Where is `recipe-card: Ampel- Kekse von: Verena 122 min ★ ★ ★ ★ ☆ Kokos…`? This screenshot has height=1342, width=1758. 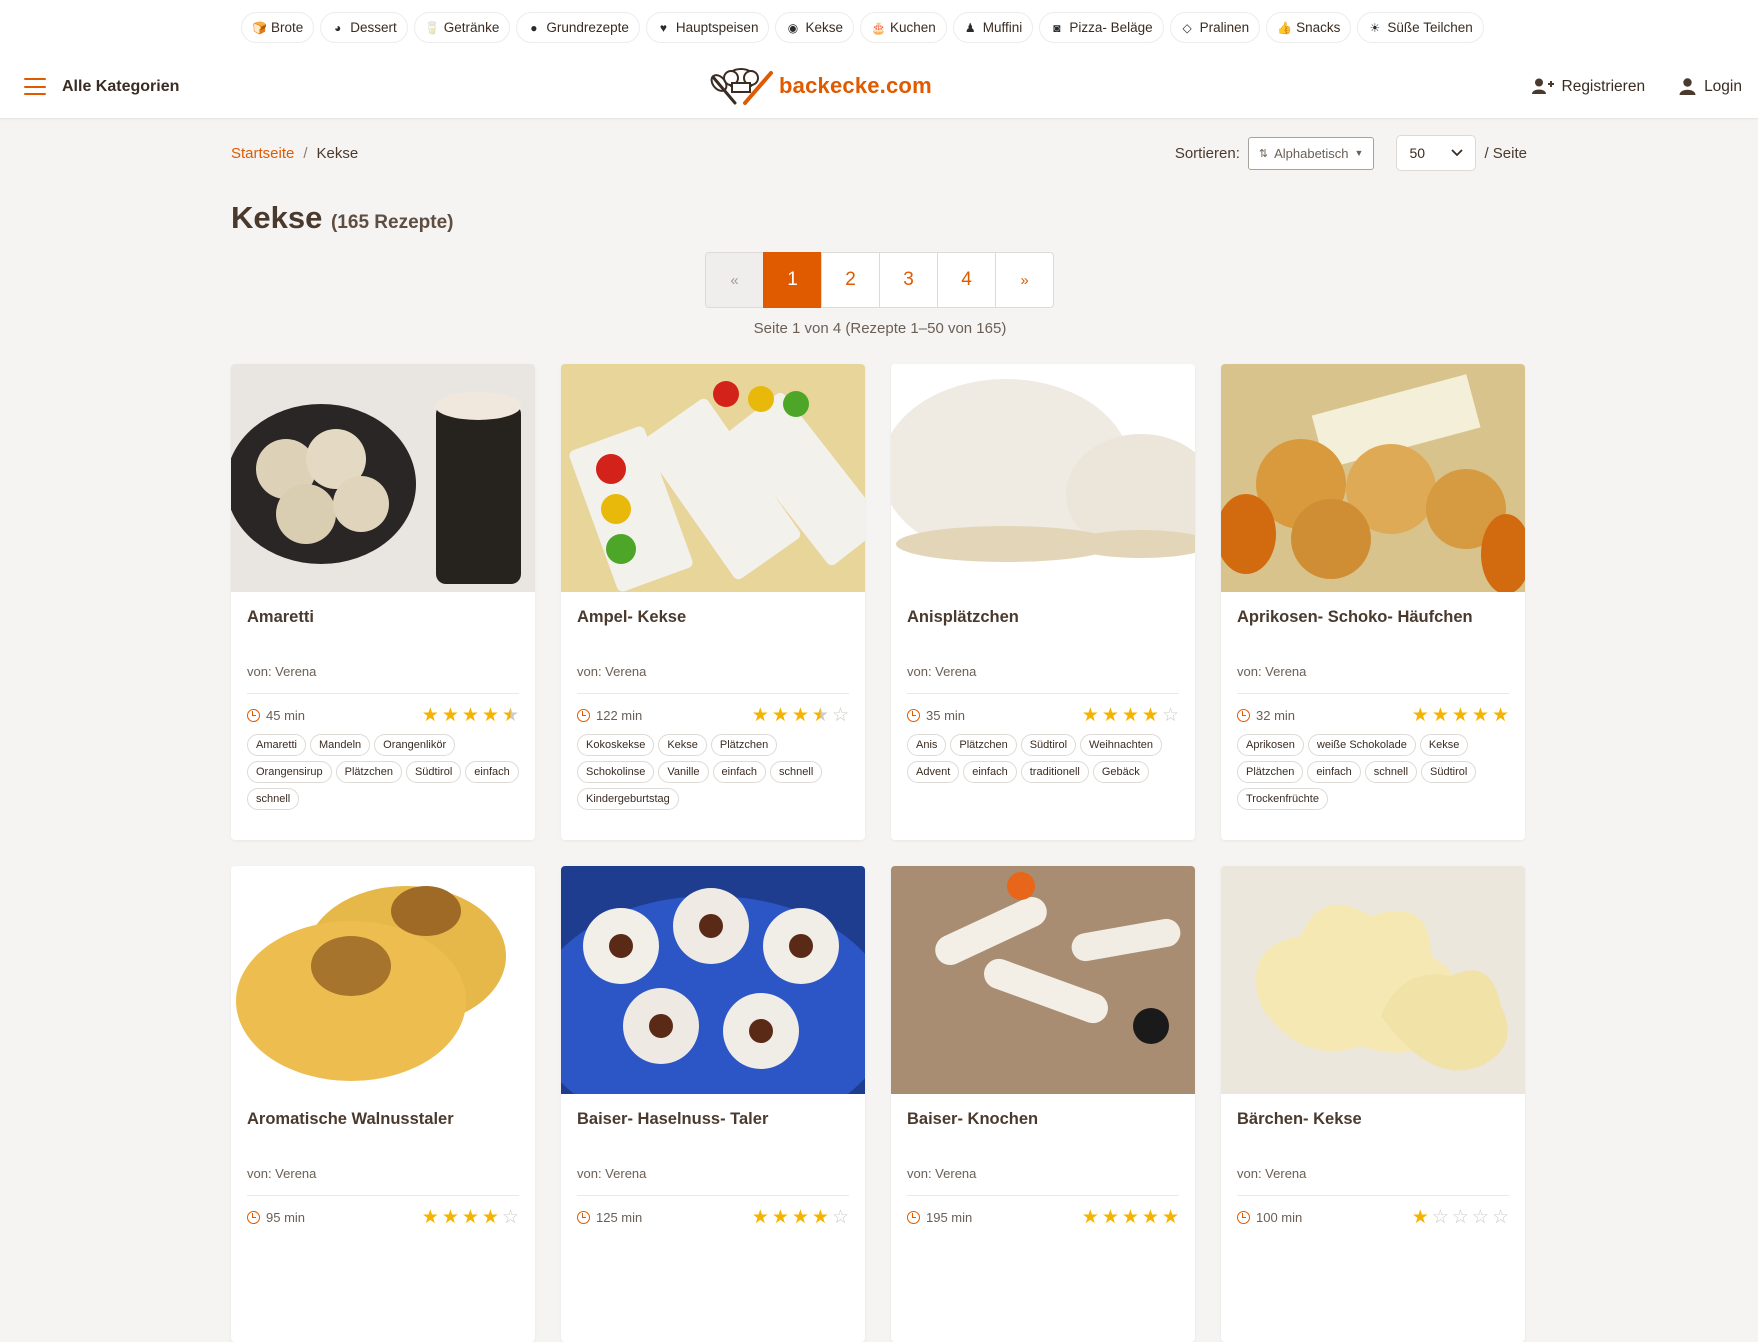
recipe-card: Ampel- Kekse von: Verena 122 min ★ ★ ★ ★ ☆ Kokos… is located at coordinates (713, 602).